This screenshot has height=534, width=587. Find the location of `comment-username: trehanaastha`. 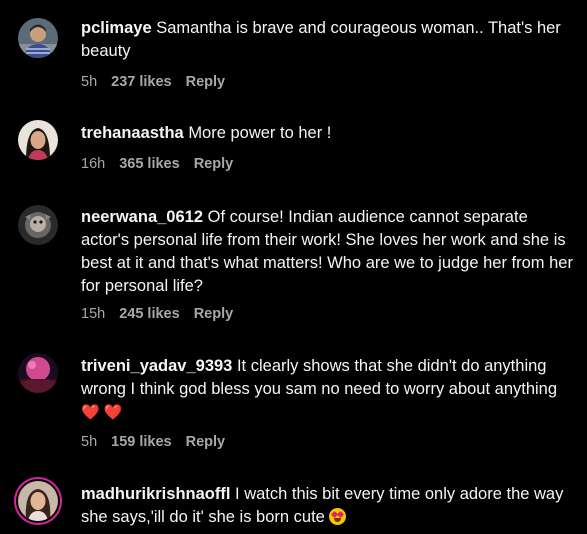

comment-username: trehanaastha is located at coordinates (132, 133).